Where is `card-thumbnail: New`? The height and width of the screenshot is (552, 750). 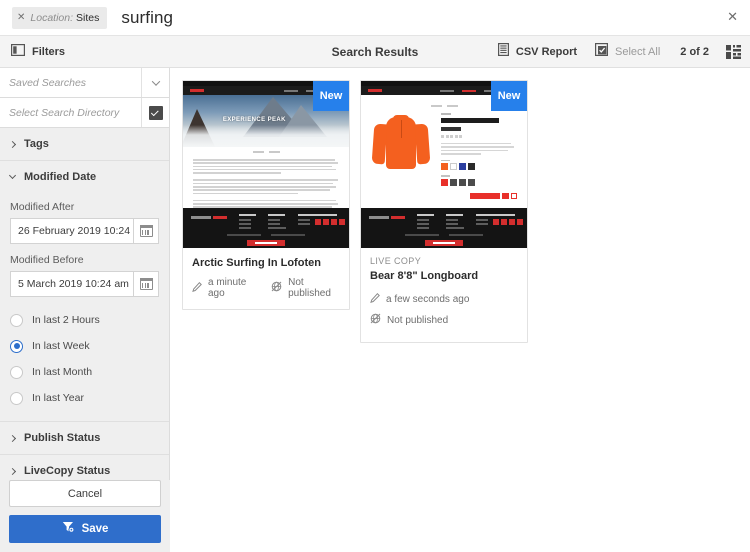
card-thumbnail: New is located at coordinates (444, 164).